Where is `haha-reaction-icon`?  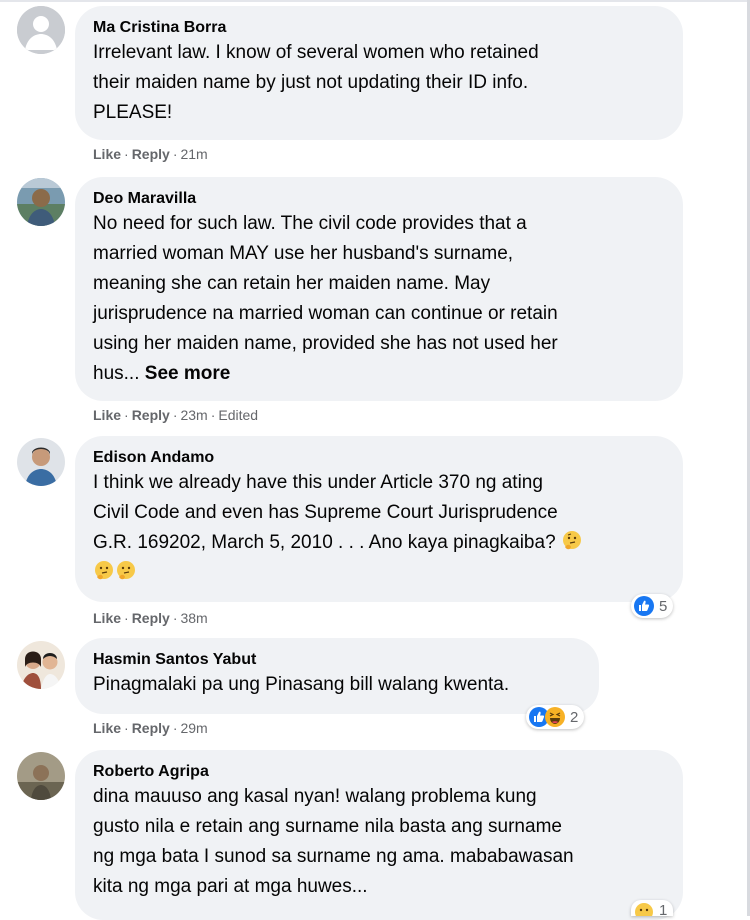
haha-reaction-icon is located at coordinates (555, 717).